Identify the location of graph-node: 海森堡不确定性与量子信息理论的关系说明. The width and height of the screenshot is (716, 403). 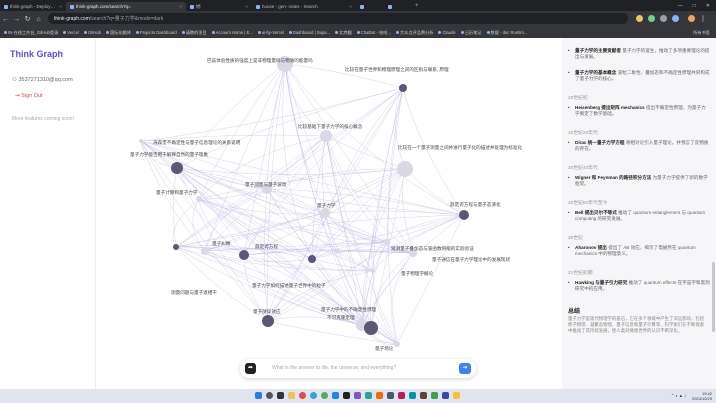
(190, 142).